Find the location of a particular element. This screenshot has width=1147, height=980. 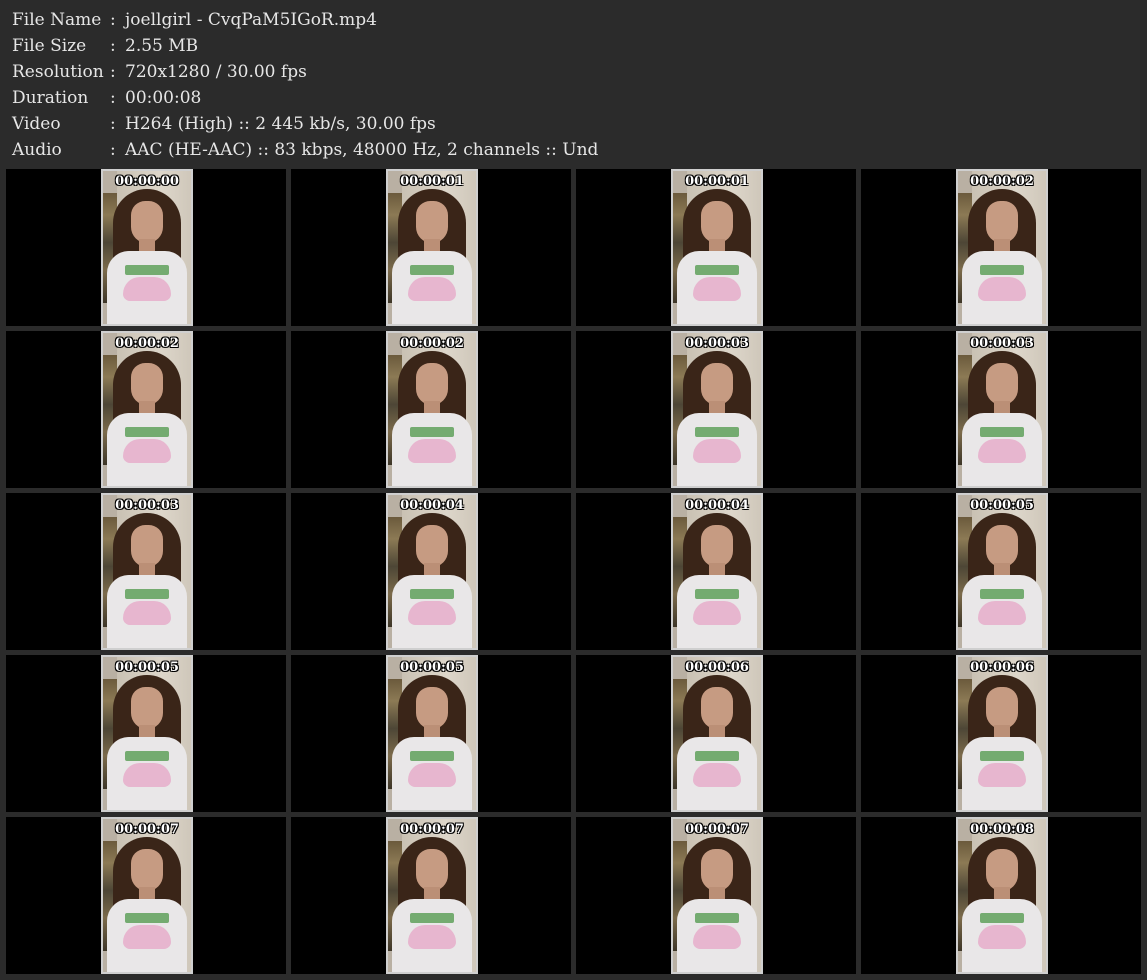

thumbnail-cell: 00:00:06 is located at coordinates (1001, 733).